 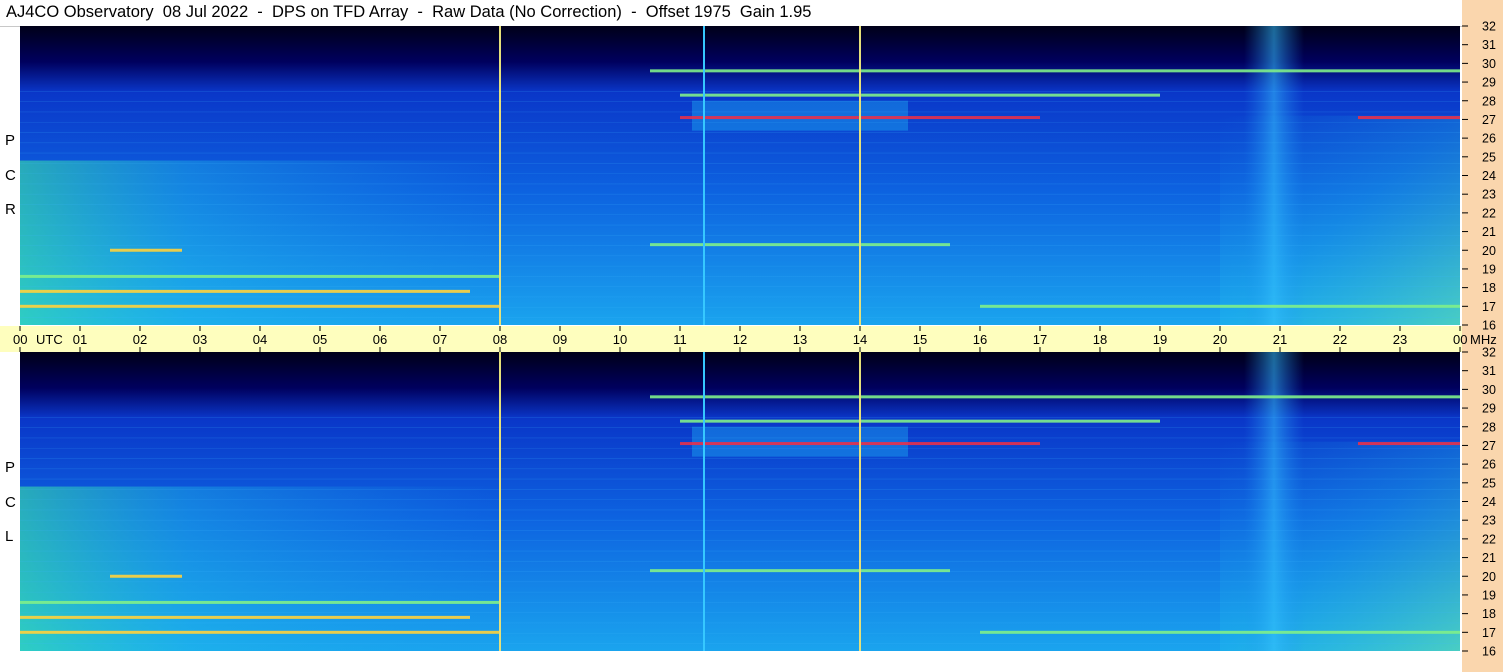 I want to click on x-tick-label: 14, so click(x=860, y=339).